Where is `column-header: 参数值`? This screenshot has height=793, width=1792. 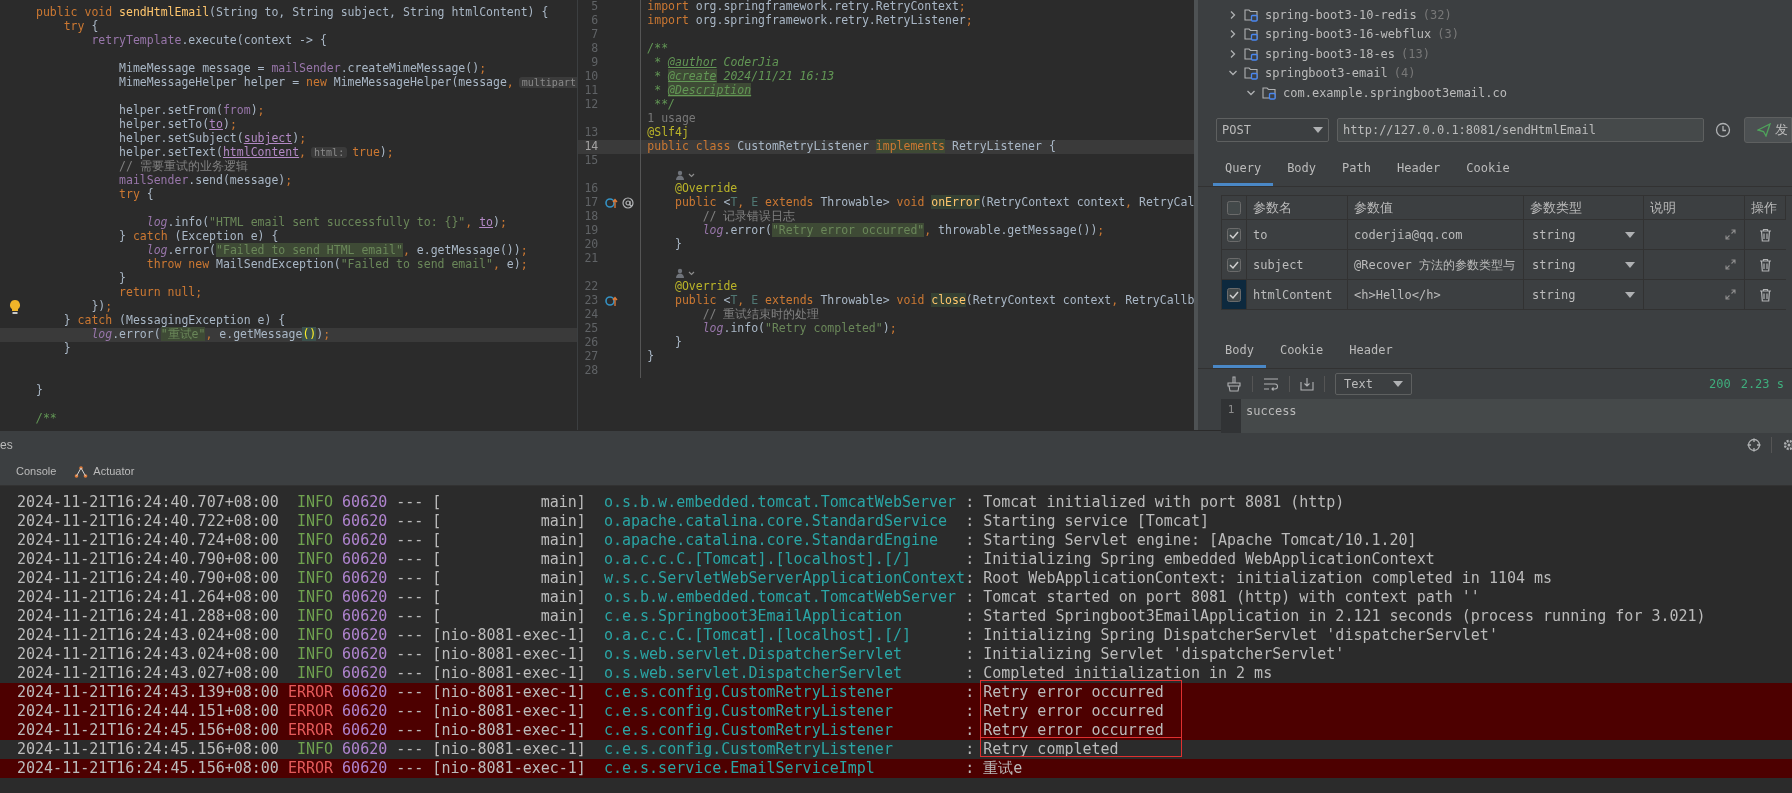 column-header: 参数值 is located at coordinates (1436, 208).